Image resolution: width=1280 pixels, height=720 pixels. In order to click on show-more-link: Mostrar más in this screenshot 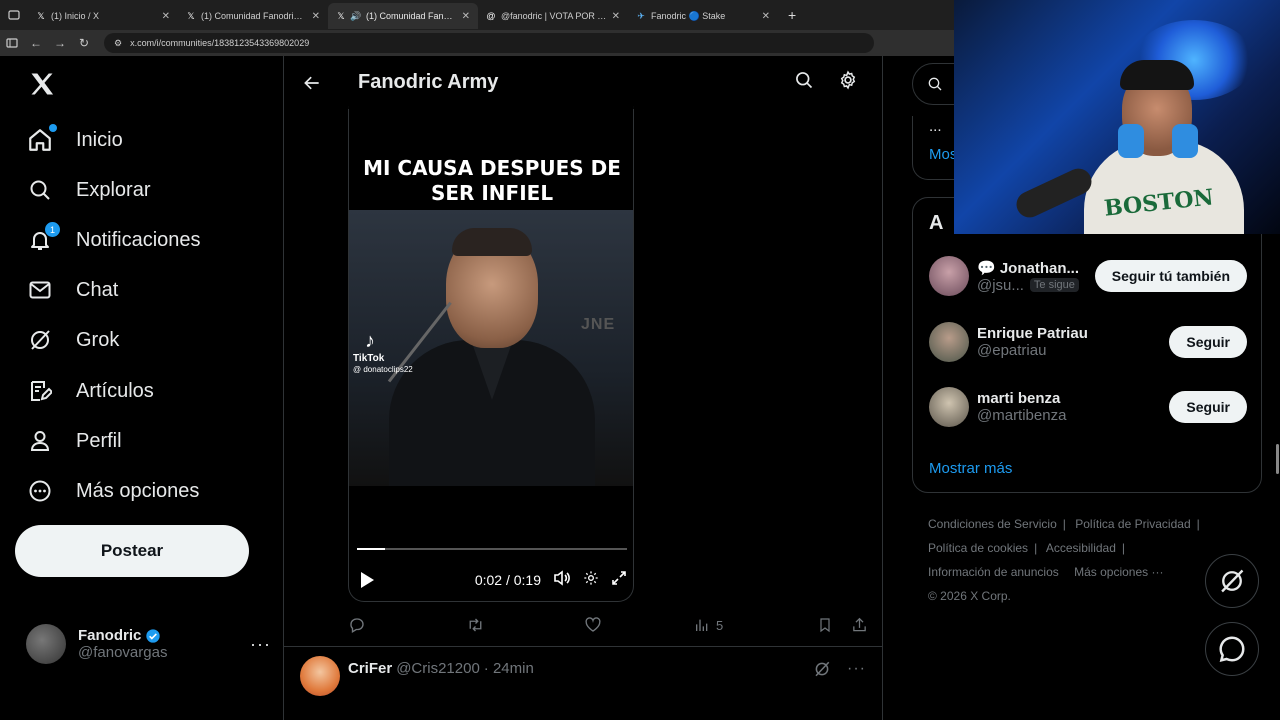, I will do `click(970, 468)`.